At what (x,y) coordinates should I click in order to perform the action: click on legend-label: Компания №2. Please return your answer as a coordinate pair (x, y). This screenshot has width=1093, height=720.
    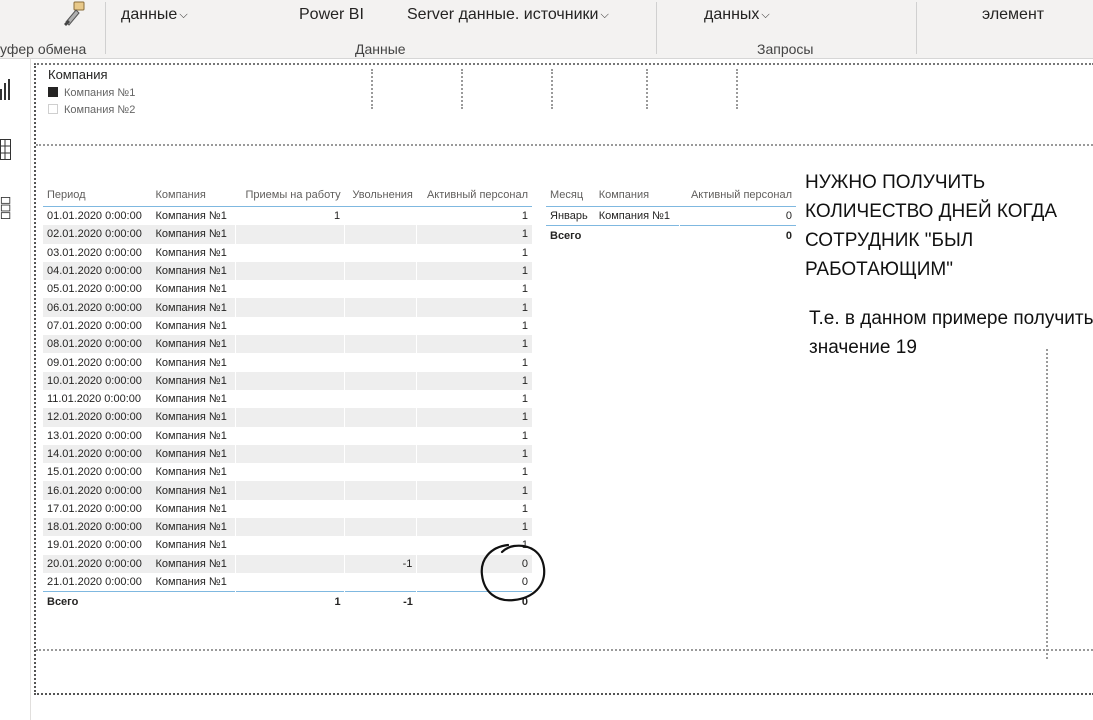
    Looking at the image, I should click on (100, 110).